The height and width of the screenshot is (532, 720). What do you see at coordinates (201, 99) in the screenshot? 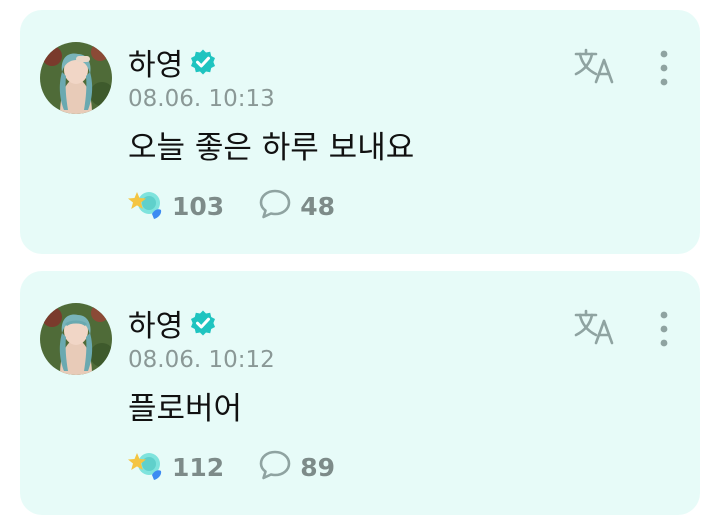
I see `post-timestamp: 08.06. 10:13` at bounding box center [201, 99].